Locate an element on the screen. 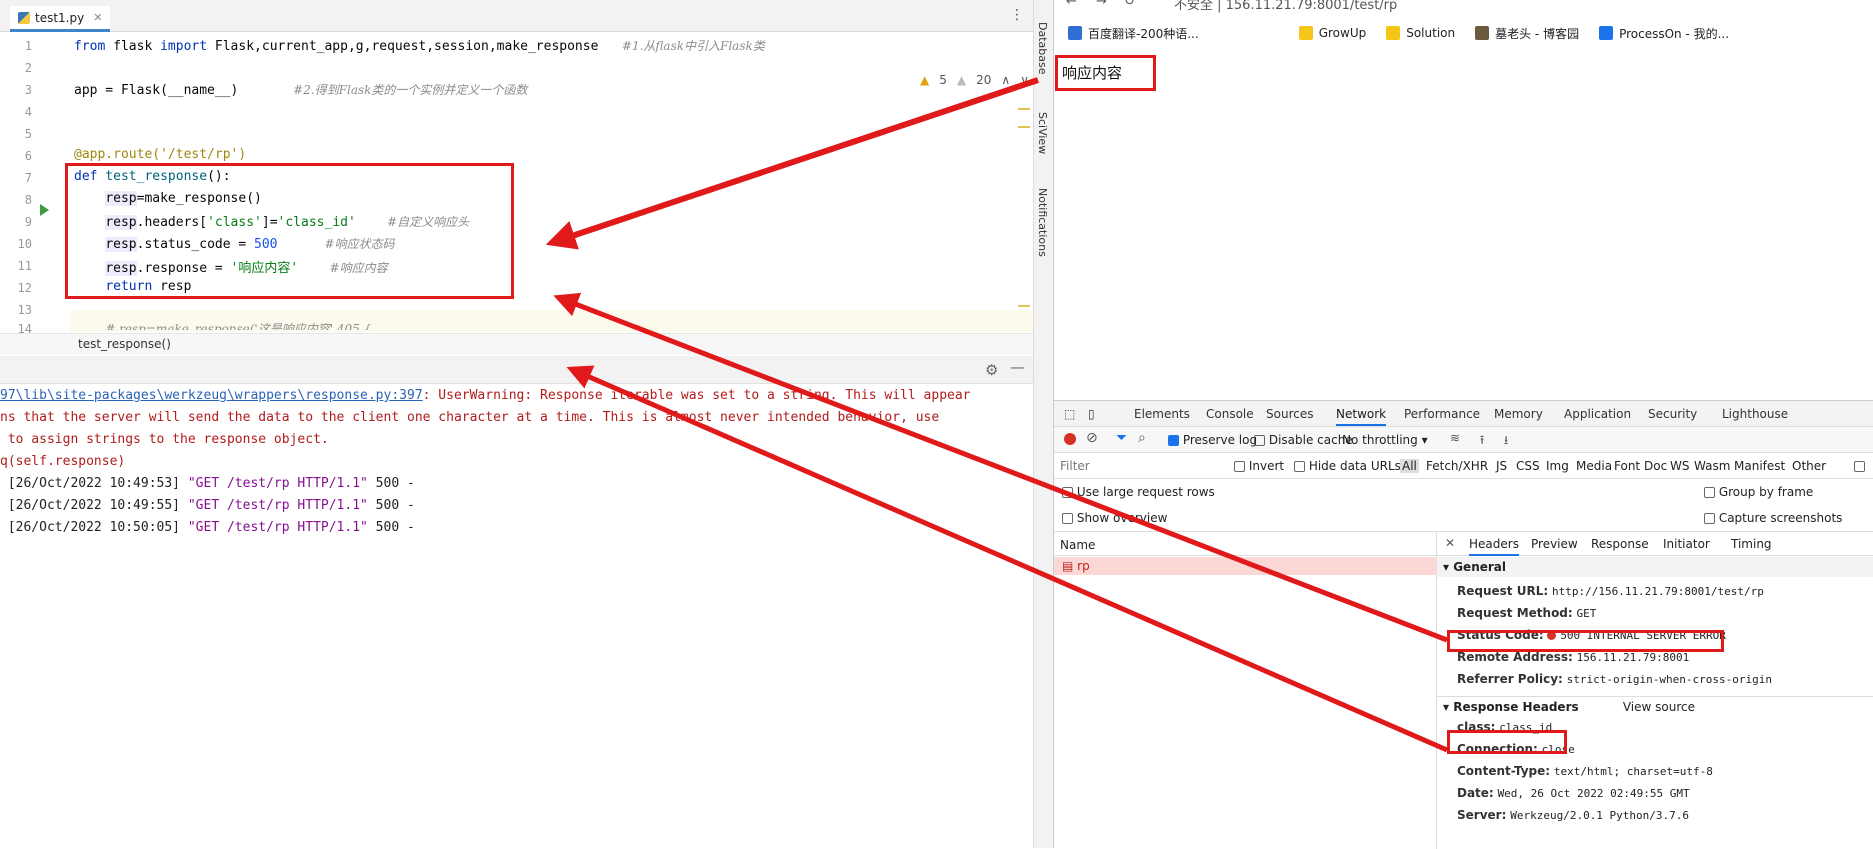 This screenshot has width=1873, height=849. file-tab: test1.py ✕ is located at coordinates (60, 19).